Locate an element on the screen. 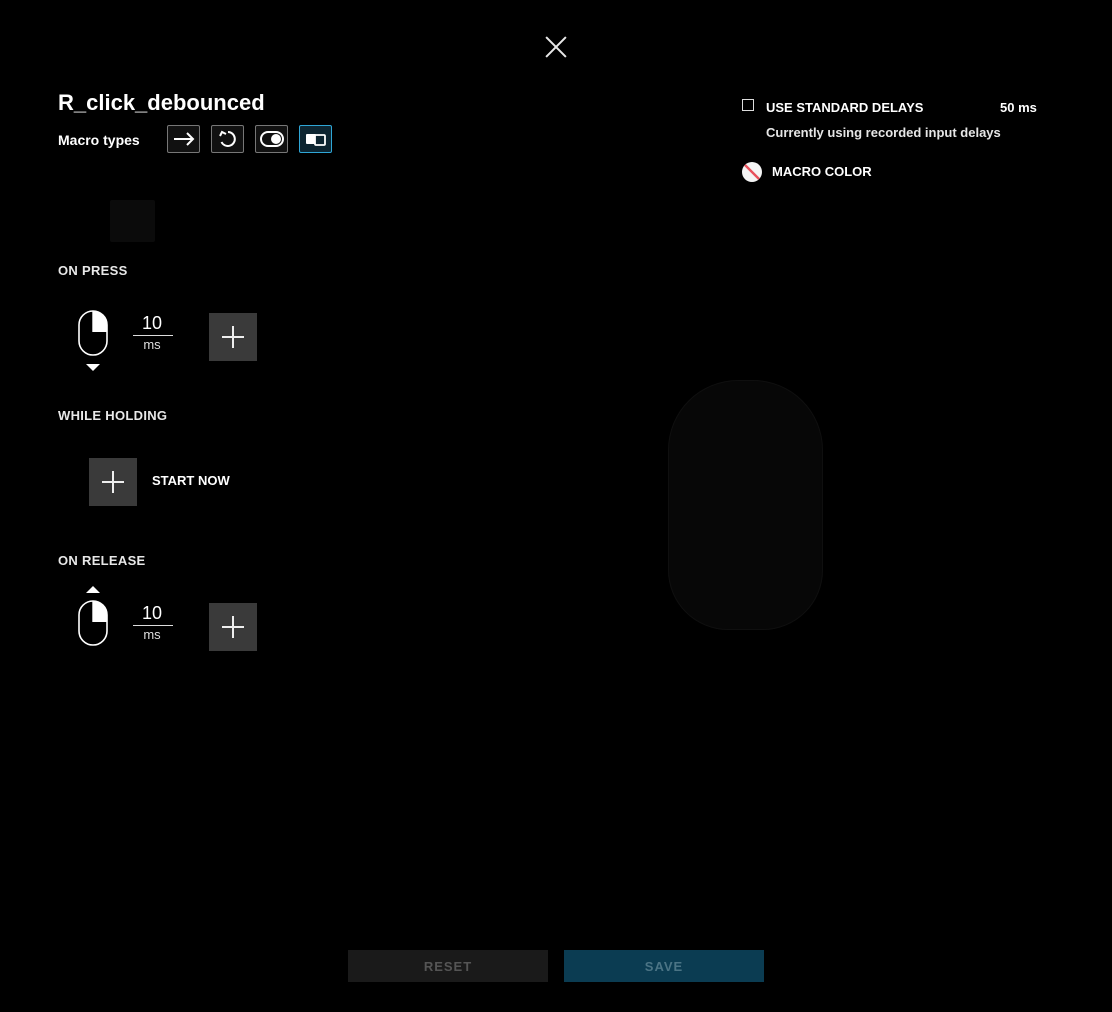 The width and height of the screenshot is (1112, 1012). macro-type-repeat-button is located at coordinates (227, 139).